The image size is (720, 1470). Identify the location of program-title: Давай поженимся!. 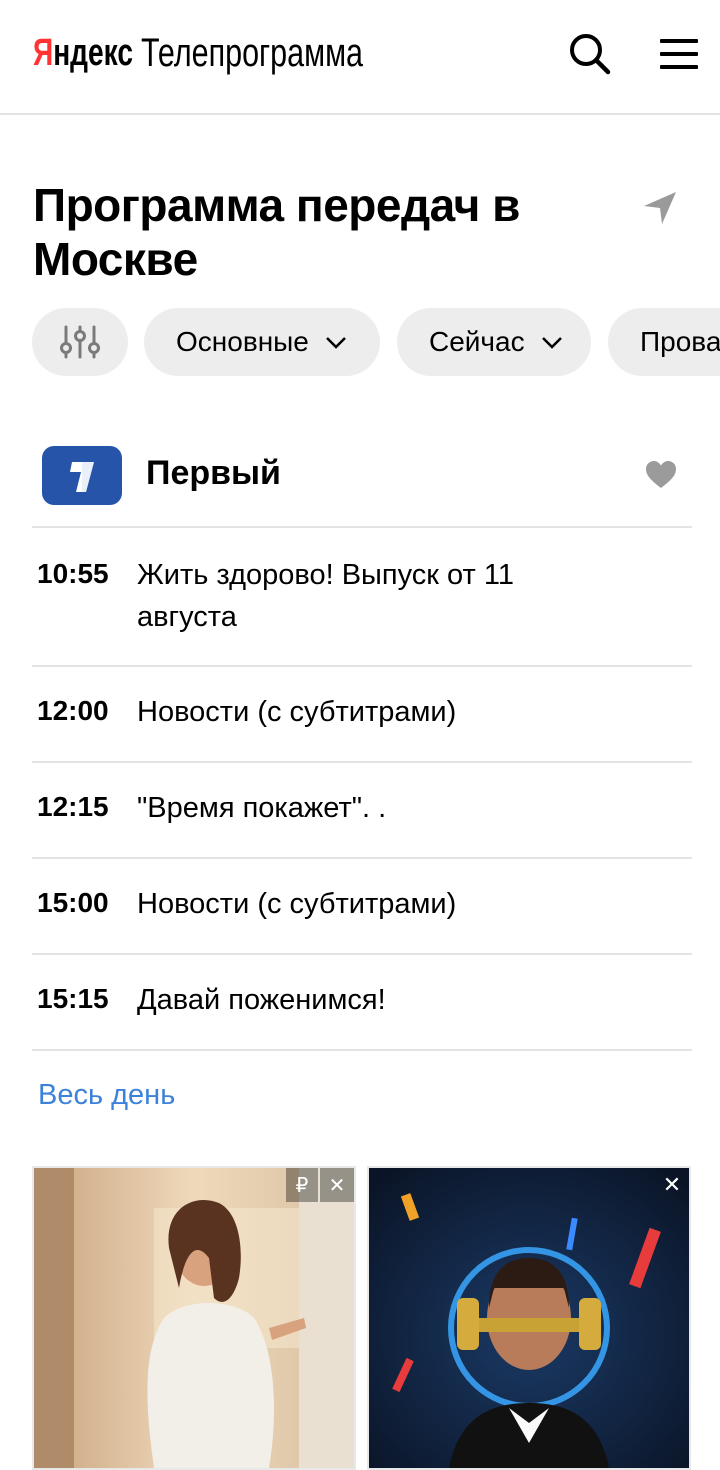
(261, 1000).